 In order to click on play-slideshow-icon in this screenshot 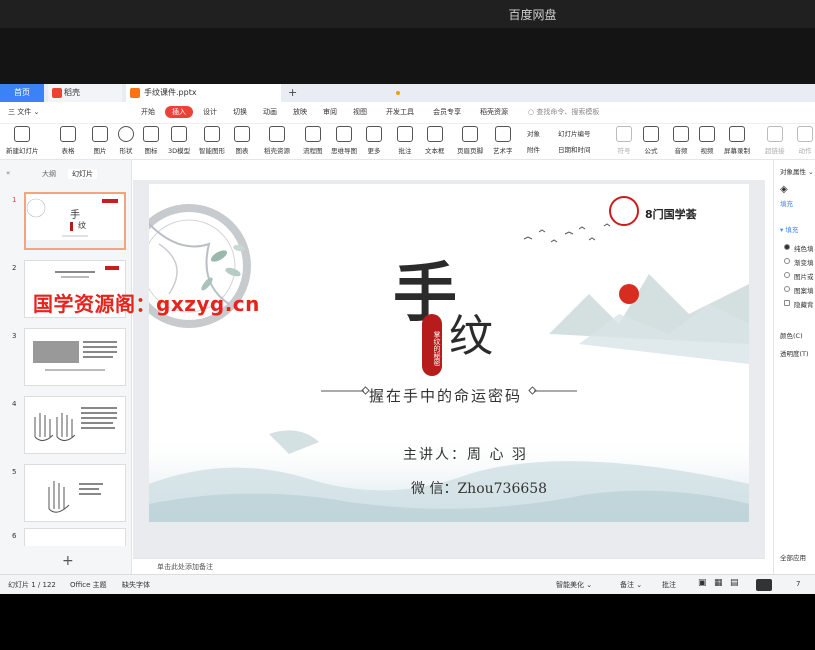, I will do `click(764, 585)`.